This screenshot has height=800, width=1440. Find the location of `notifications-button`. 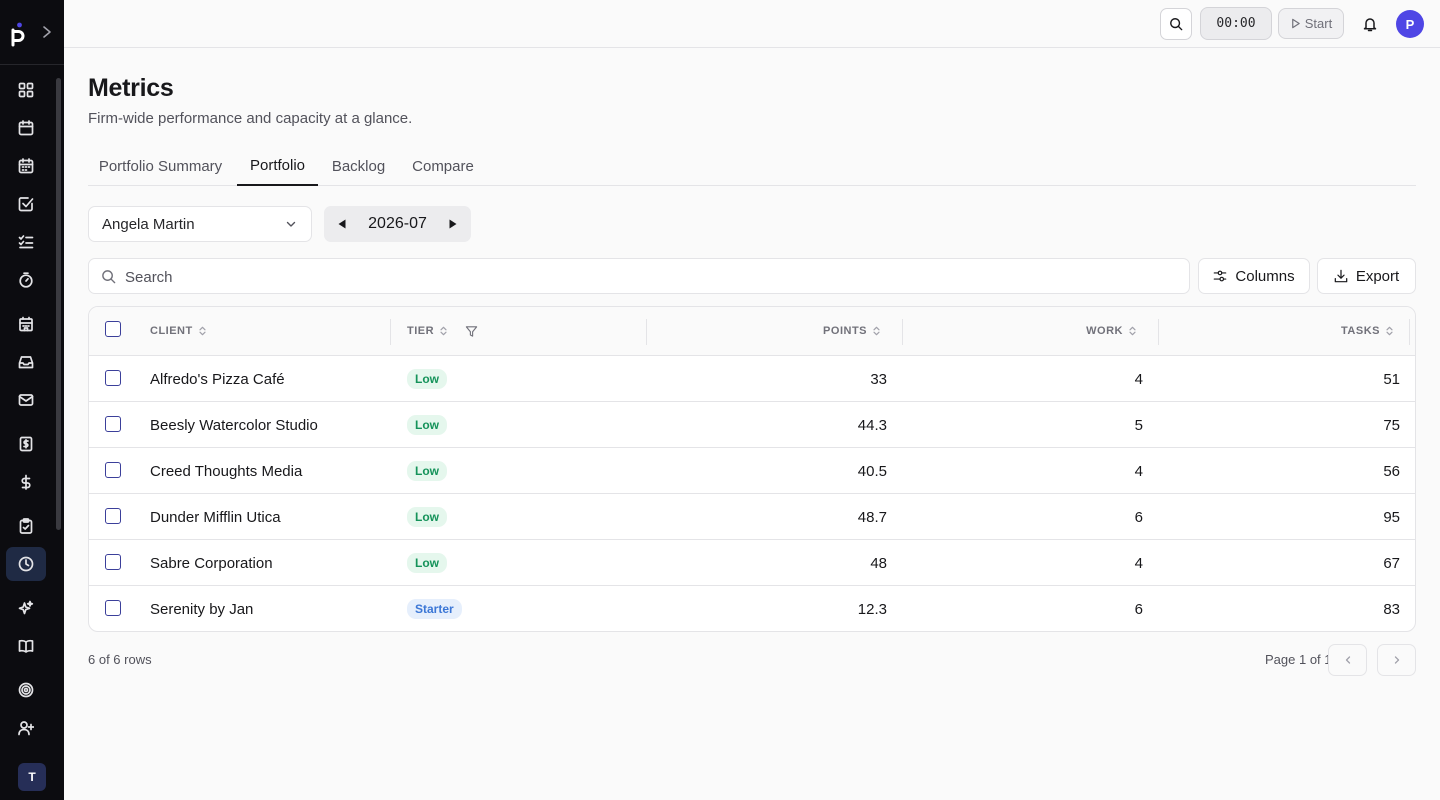

notifications-button is located at coordinates (1370, 24).